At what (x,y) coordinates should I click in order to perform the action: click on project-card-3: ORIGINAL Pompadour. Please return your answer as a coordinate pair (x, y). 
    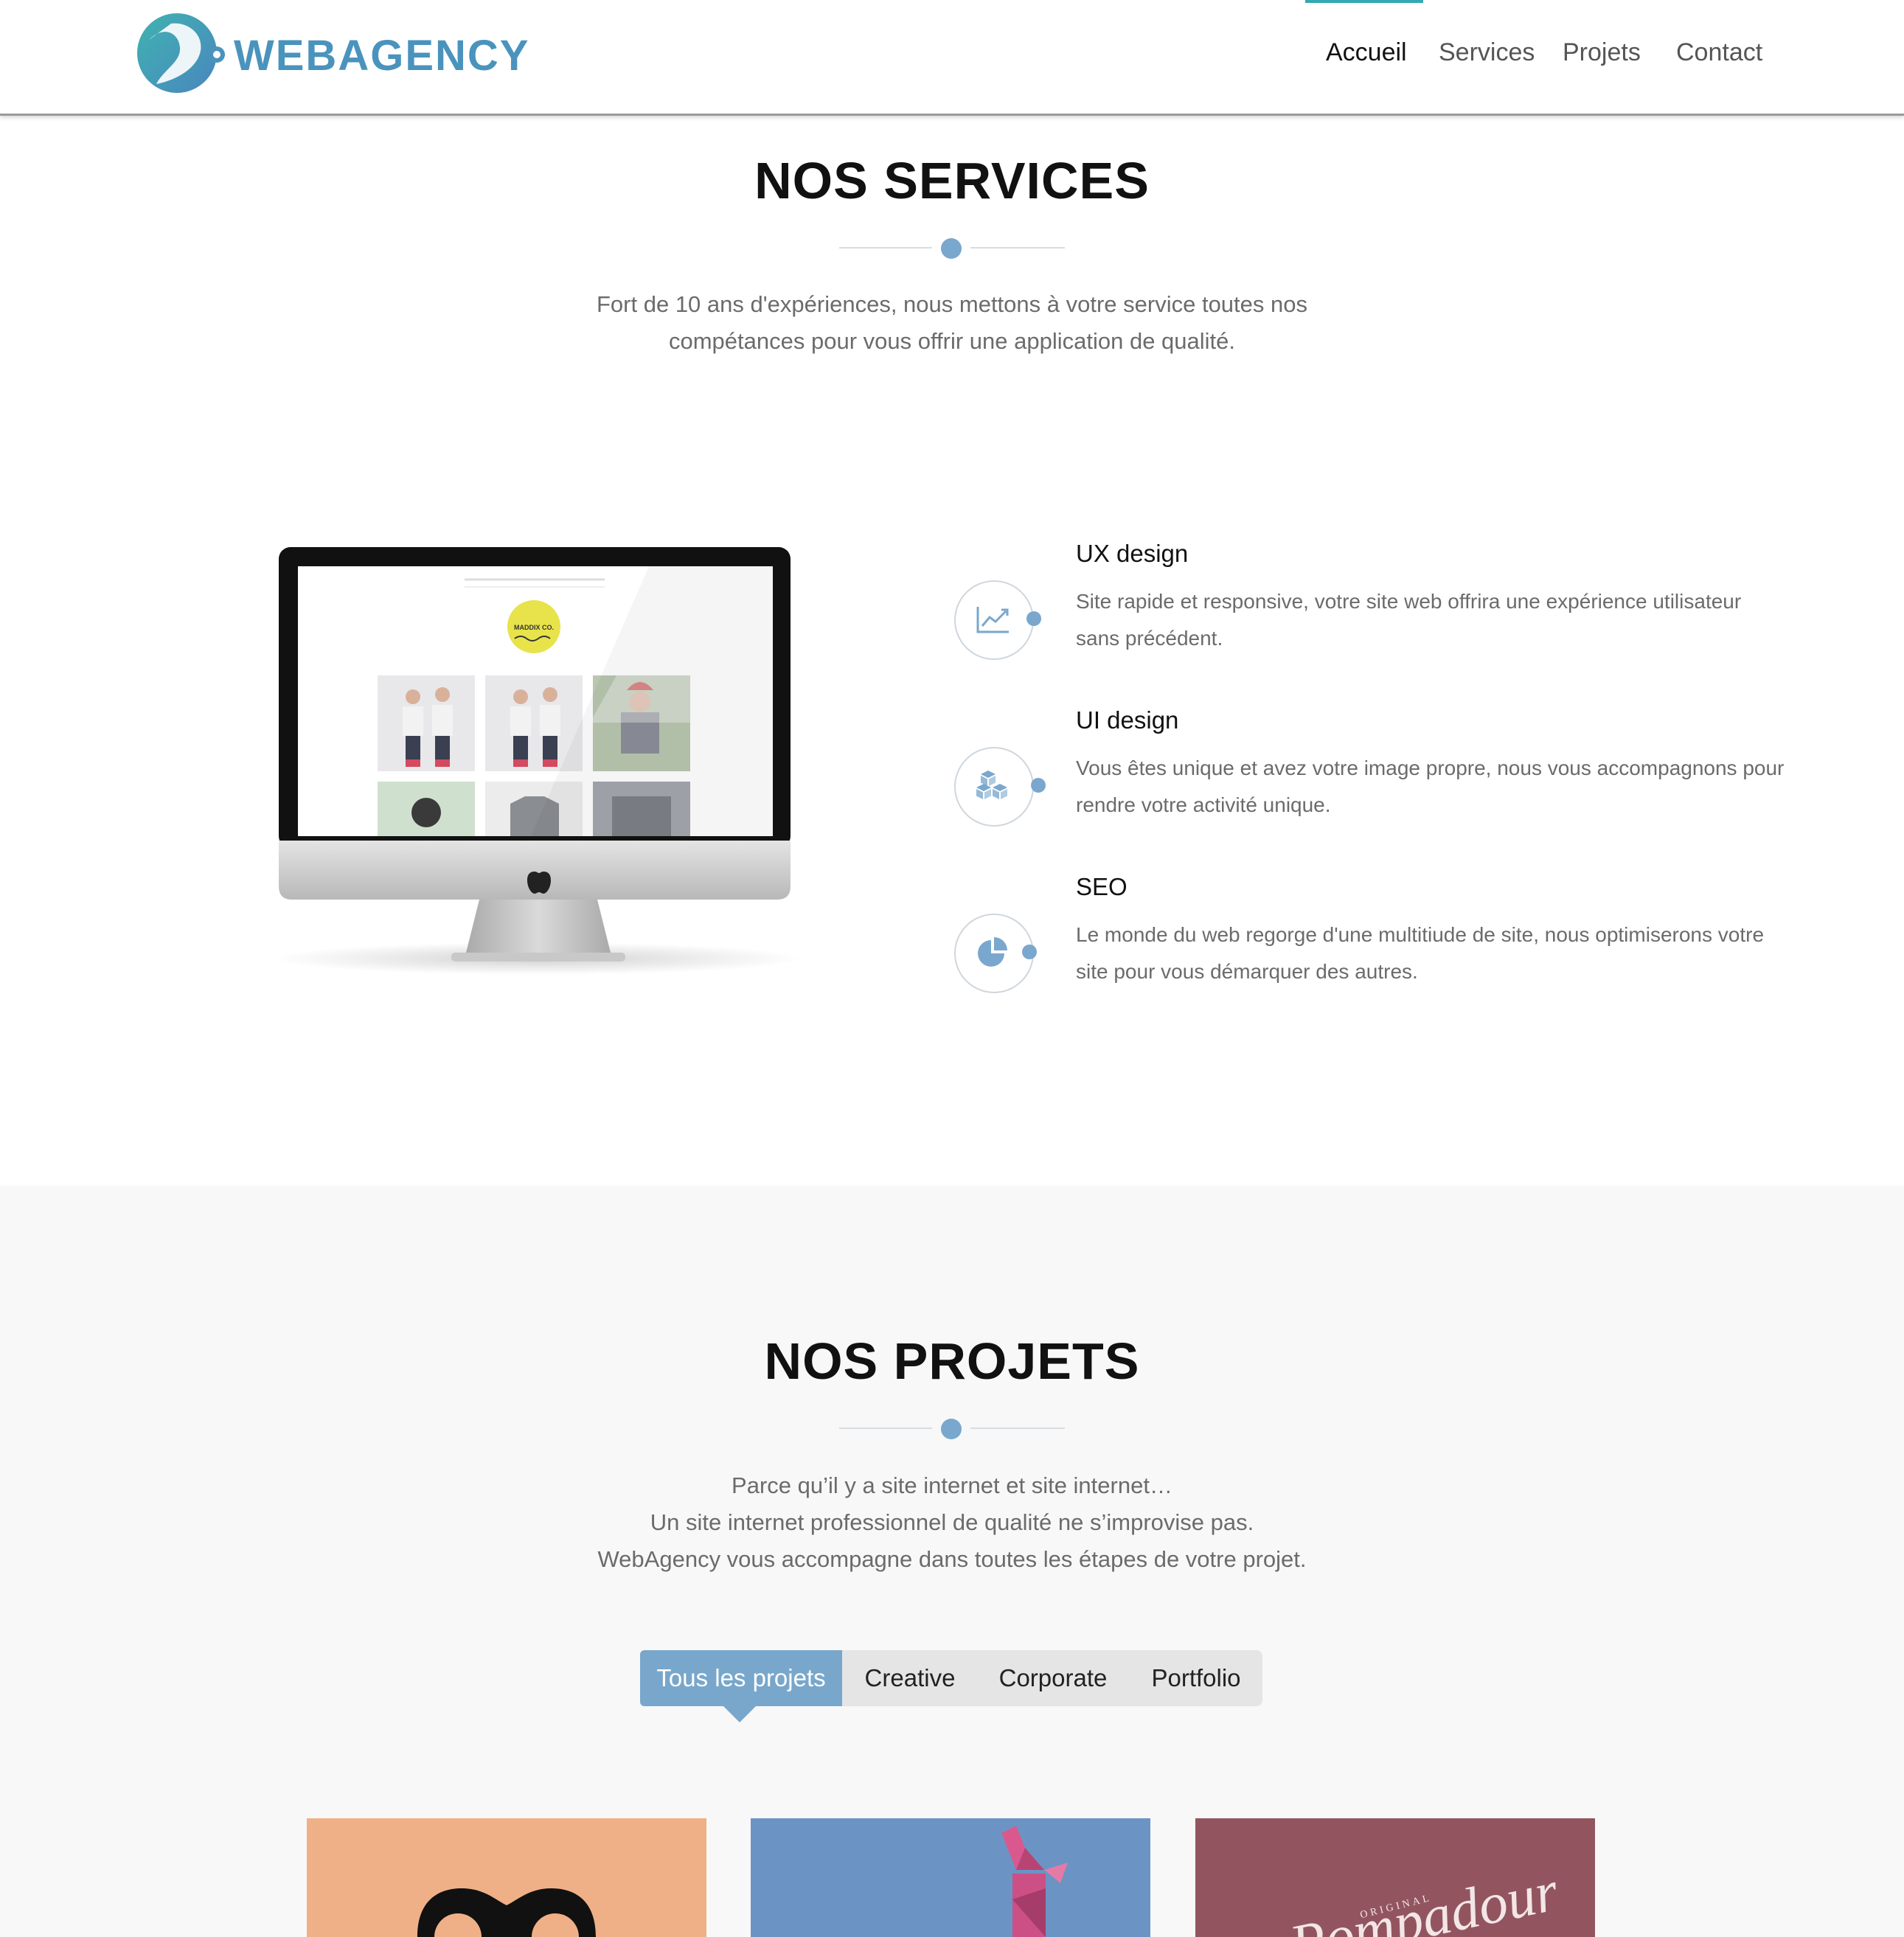
    Looking at the image, I should click on (1395, 1877).